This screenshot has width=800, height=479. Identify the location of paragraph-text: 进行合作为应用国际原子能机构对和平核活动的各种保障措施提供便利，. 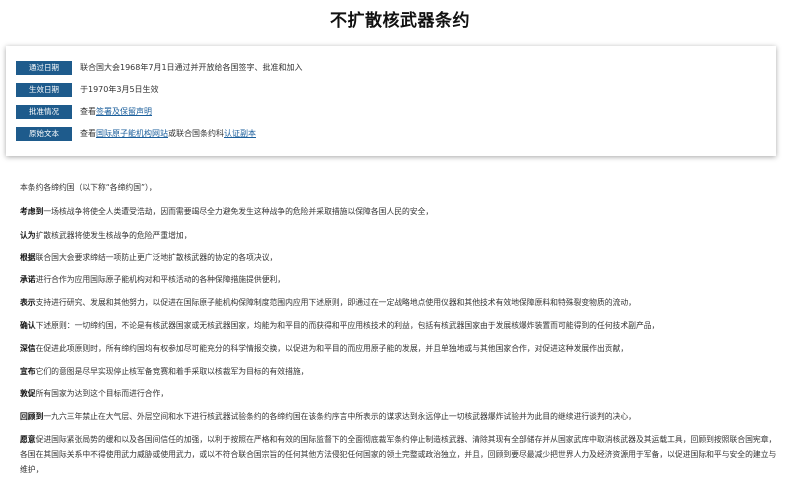
(160, 279).